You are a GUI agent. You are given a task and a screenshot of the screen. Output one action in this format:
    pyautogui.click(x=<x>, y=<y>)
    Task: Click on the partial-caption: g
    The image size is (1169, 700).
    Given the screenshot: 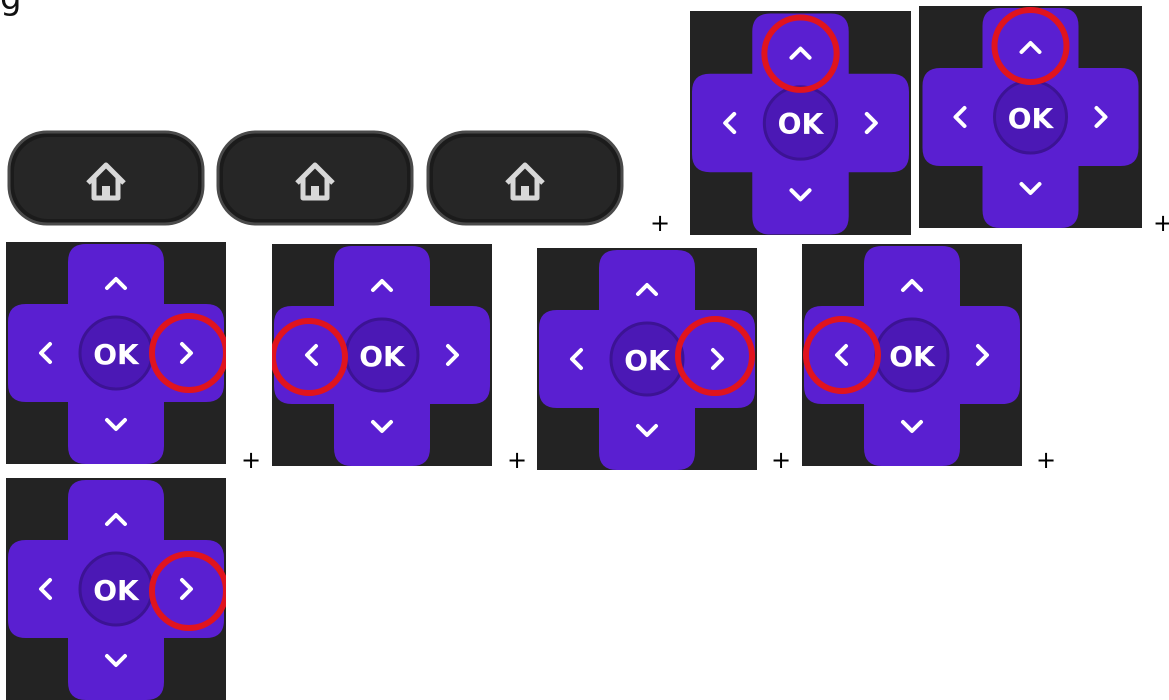 What is the action you would take?
    pyautogui.click(x=11, y=9)
    